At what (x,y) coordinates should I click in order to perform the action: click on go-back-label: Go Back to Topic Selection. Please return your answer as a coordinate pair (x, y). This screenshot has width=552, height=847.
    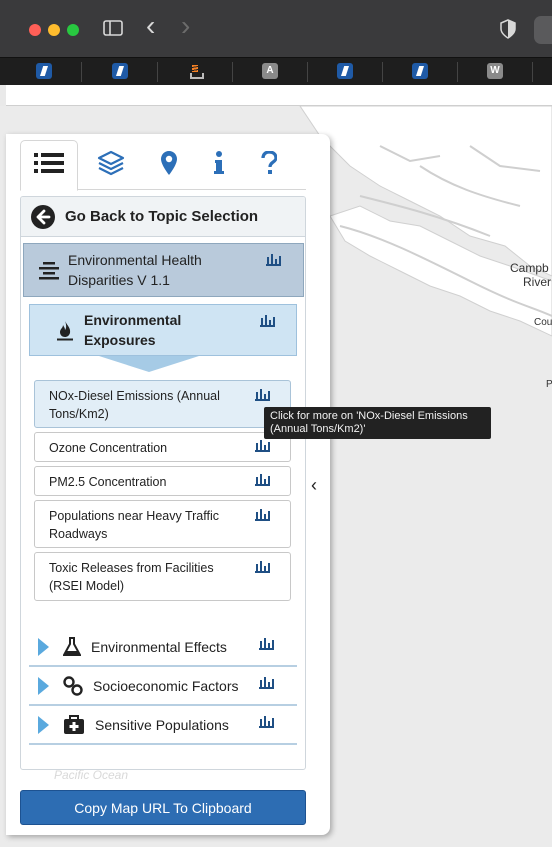
    Looking at the image, I should click on (162, 216).